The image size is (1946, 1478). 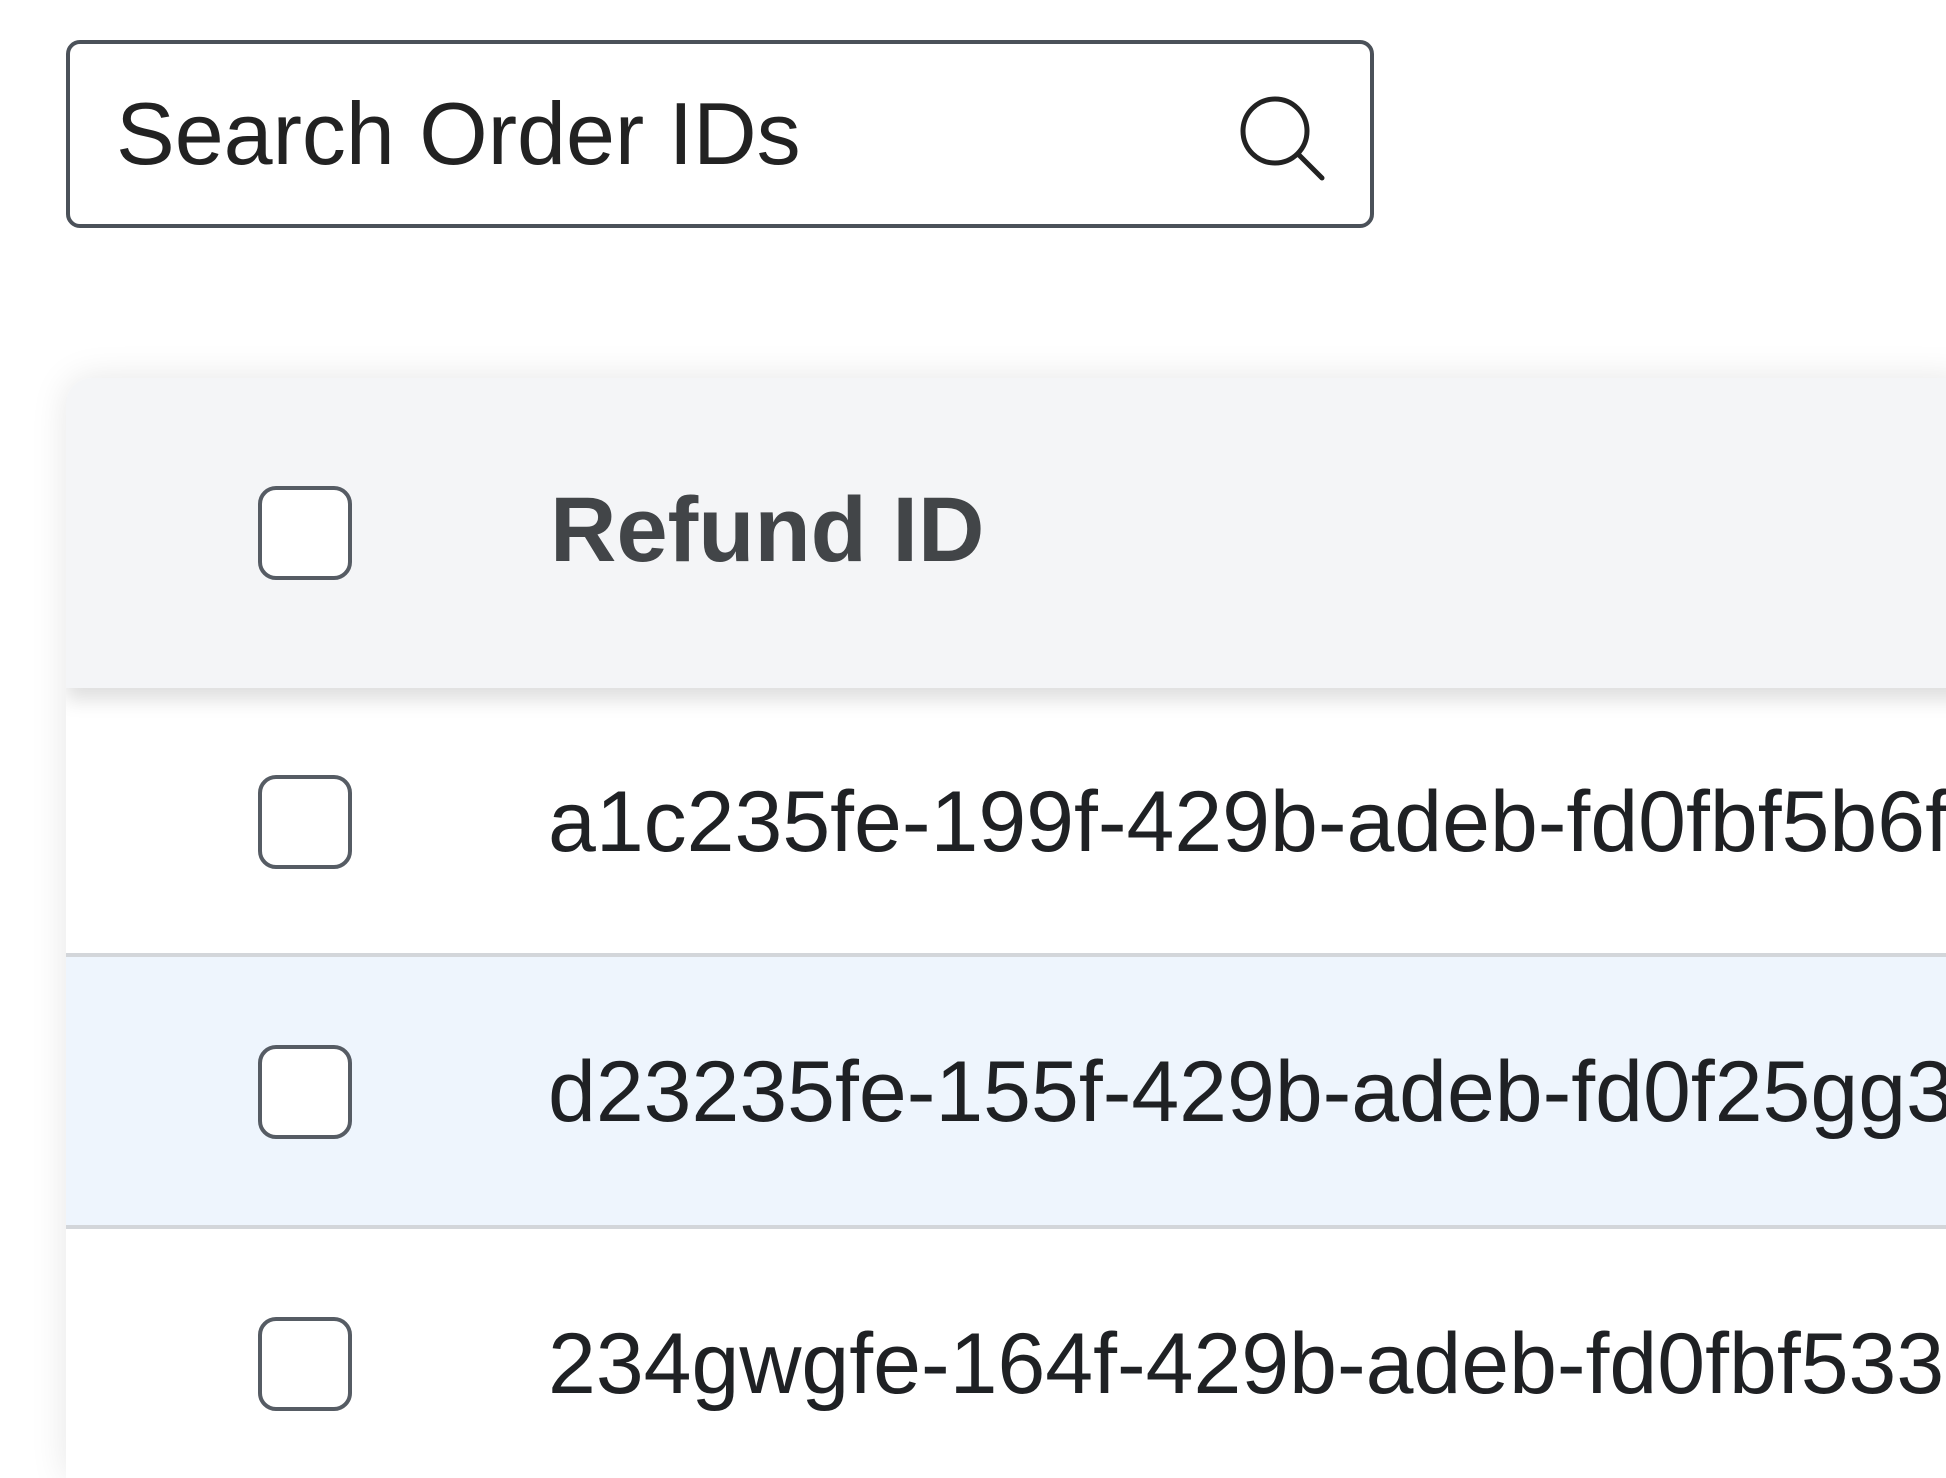 I want to click on search-input, so click(x=666, y=134).